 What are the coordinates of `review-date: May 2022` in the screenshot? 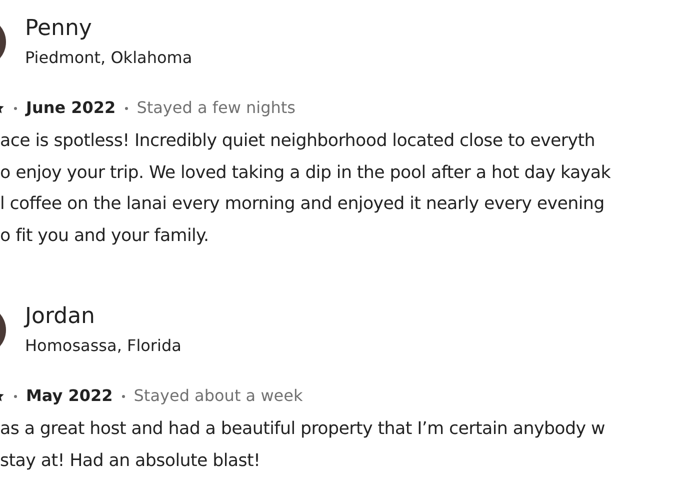 It's located at (69, 396).